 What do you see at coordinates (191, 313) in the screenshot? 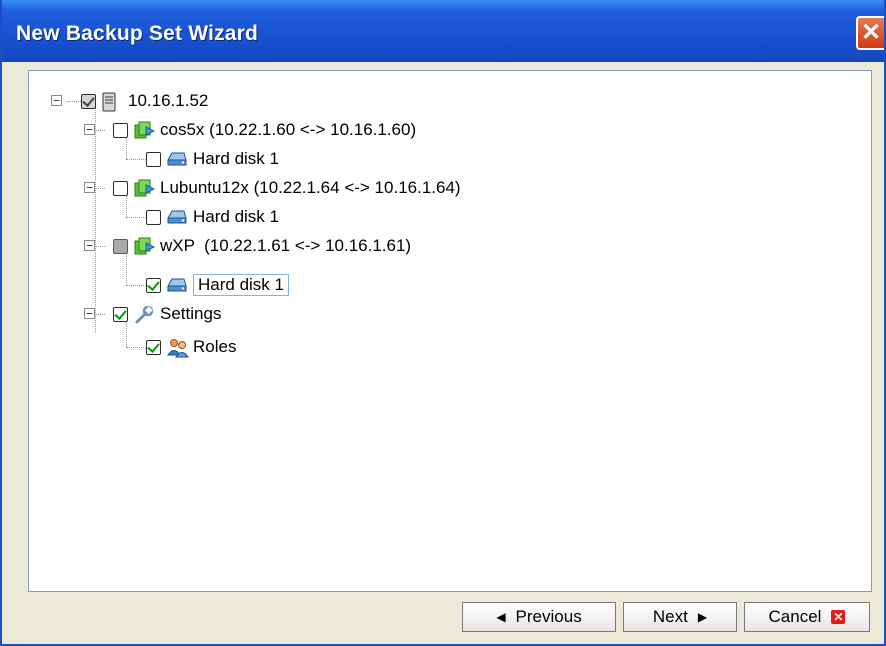
I see `settings-label: Settings` at bounding box center [191, 313].